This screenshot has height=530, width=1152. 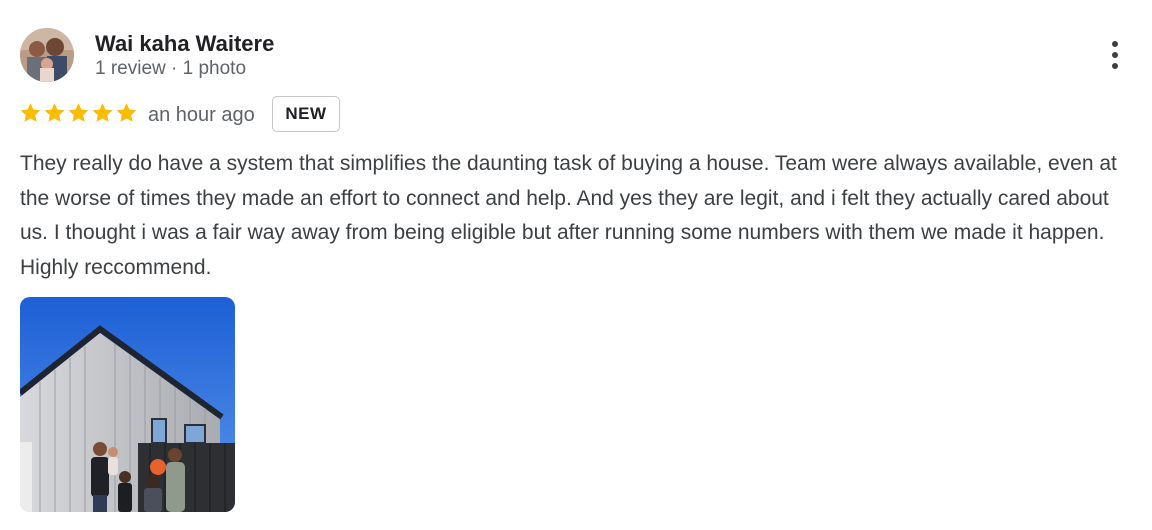 I want to click on more-options-button, so click(x=1115, y=55).